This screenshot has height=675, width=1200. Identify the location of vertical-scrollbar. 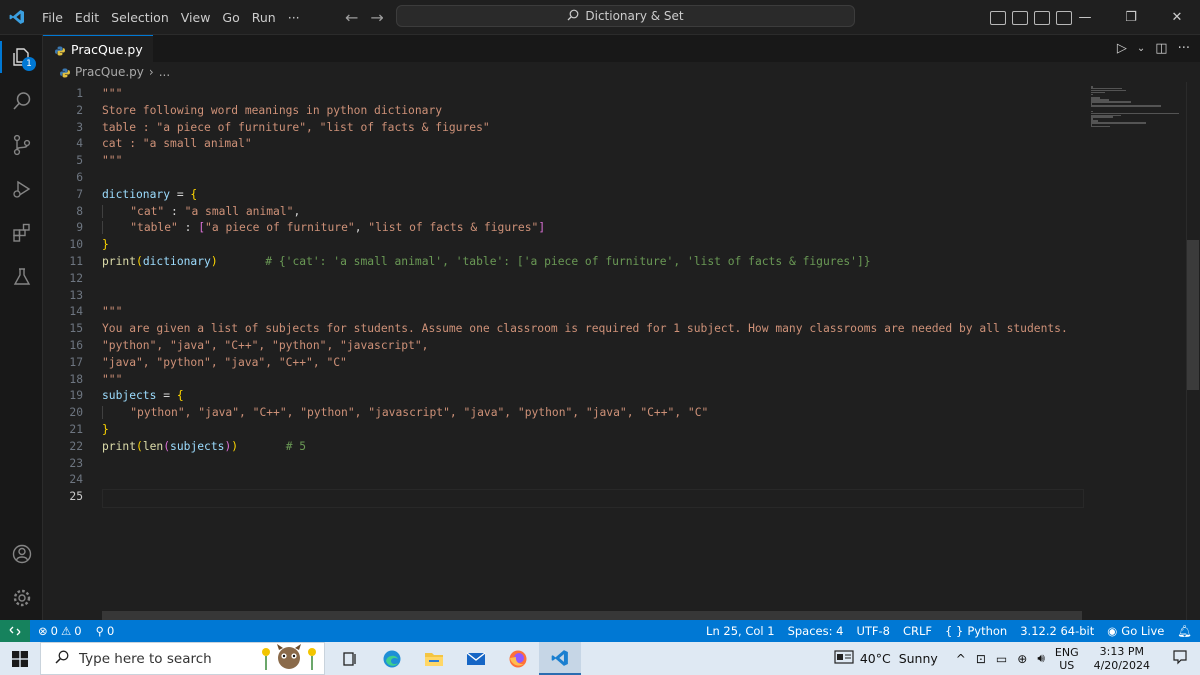
(1193, 351).